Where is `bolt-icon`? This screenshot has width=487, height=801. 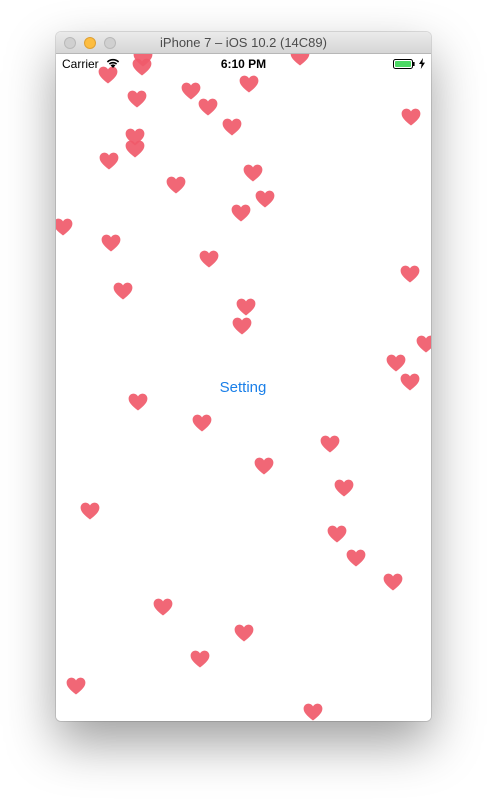 bolt-icon is located at coordinates (422, 63).